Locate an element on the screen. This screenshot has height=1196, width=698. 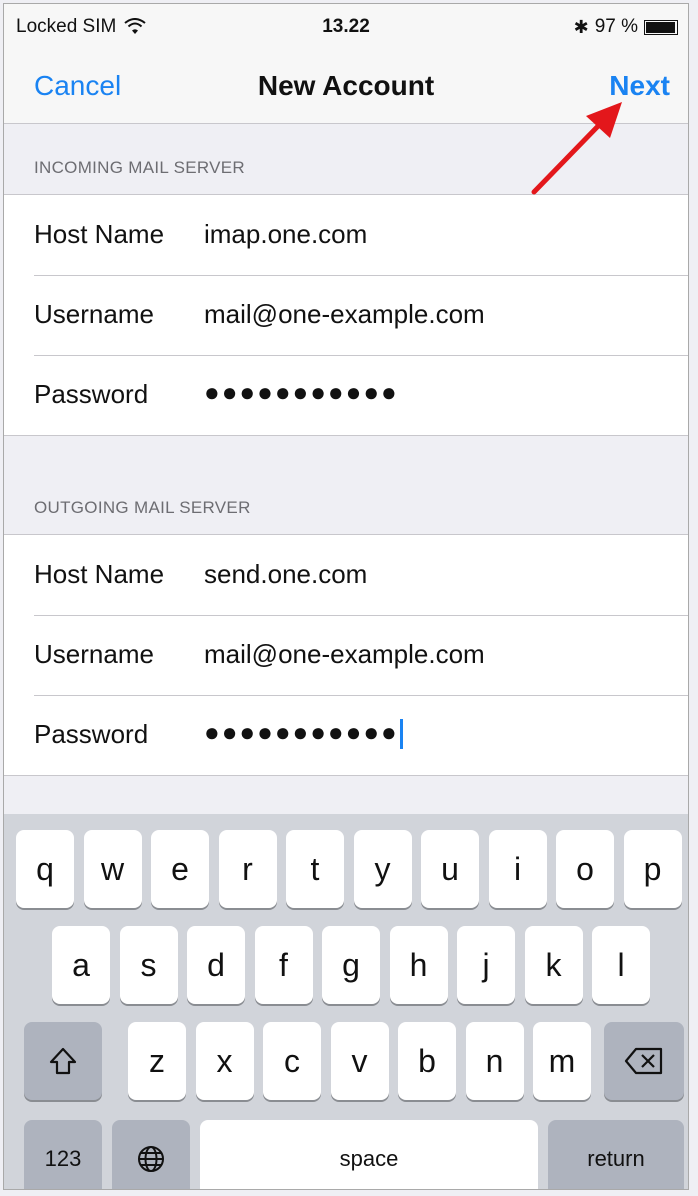
key-m: m is located at coordinates (562, 1061).